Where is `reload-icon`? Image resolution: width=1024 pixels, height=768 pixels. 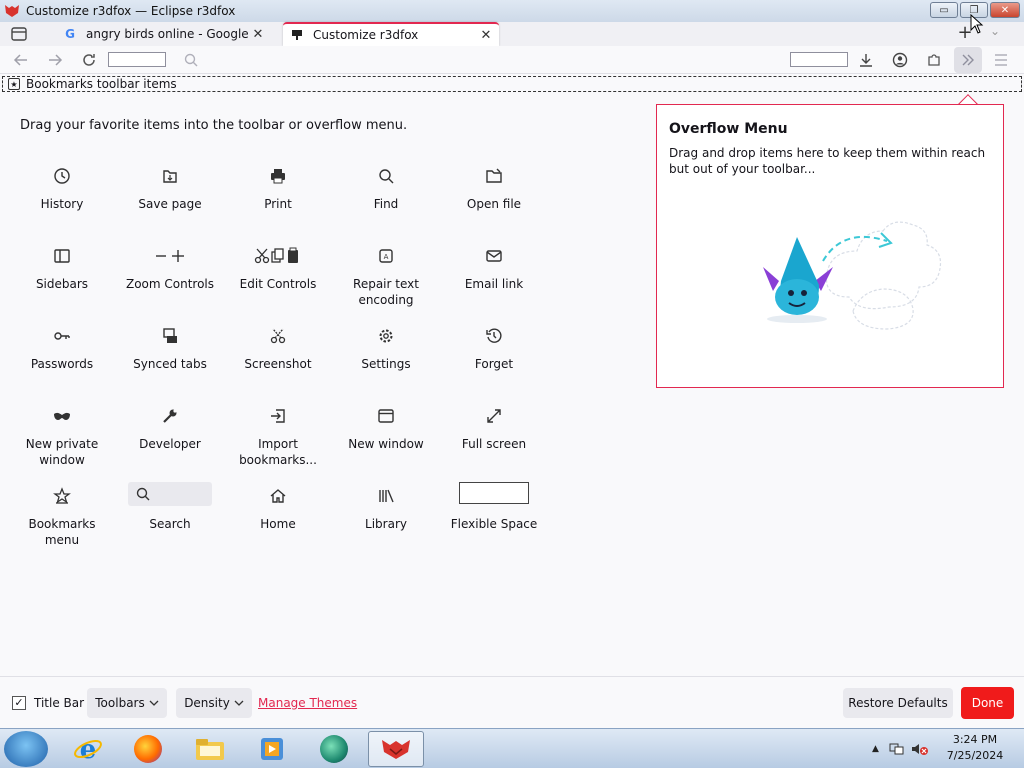 reload-icon is located at coordinates (89, 60).